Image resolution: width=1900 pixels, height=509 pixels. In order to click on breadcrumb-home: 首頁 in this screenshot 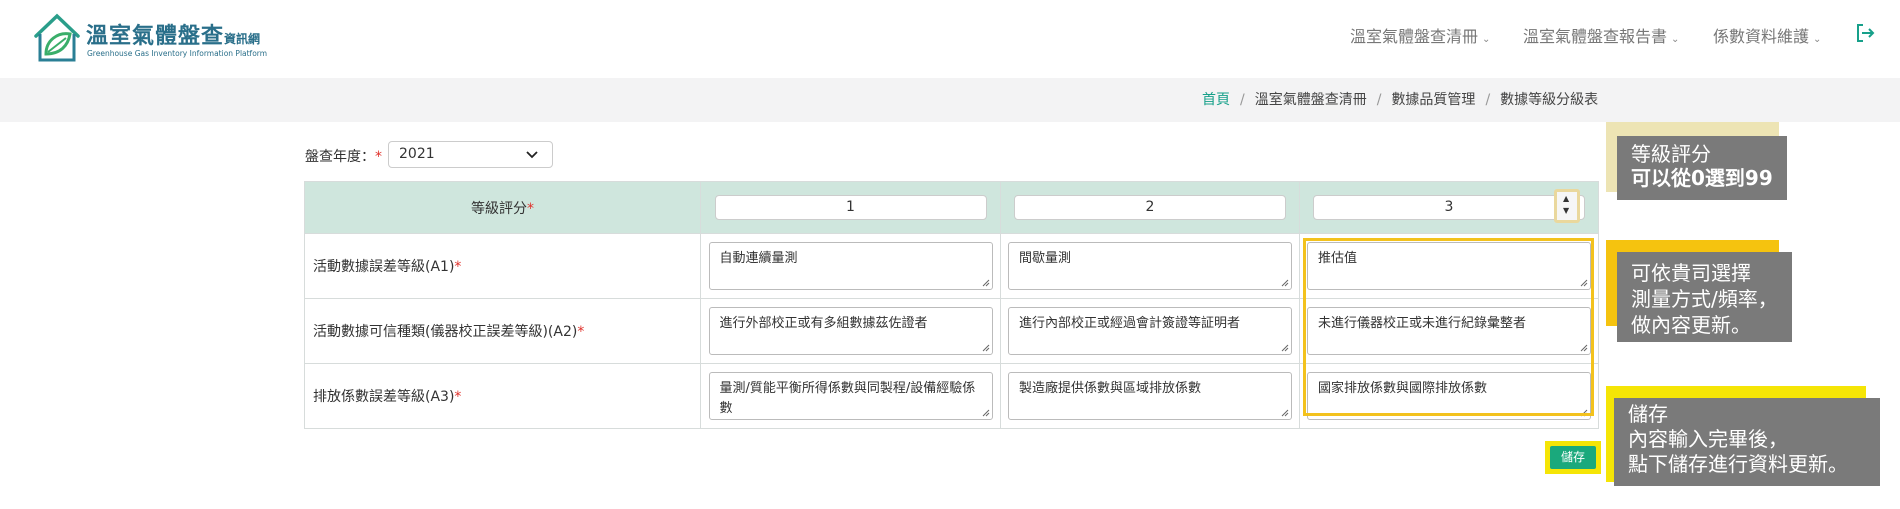, I will do `click(1216, 100)`.